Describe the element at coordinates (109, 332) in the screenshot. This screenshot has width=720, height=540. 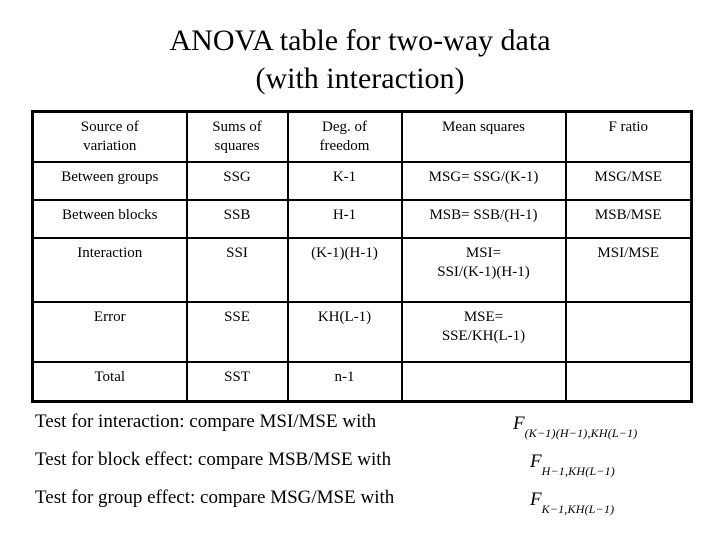
I see `cell-source: Error` at that location.